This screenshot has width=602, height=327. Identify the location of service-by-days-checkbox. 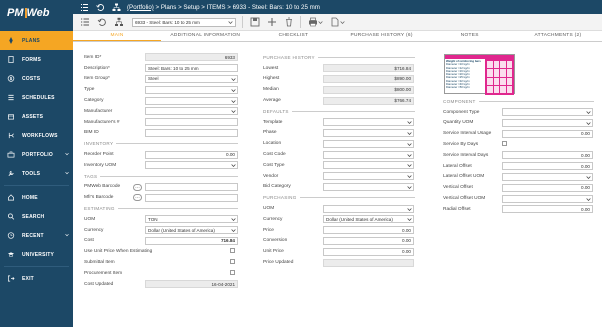
(504, 144).